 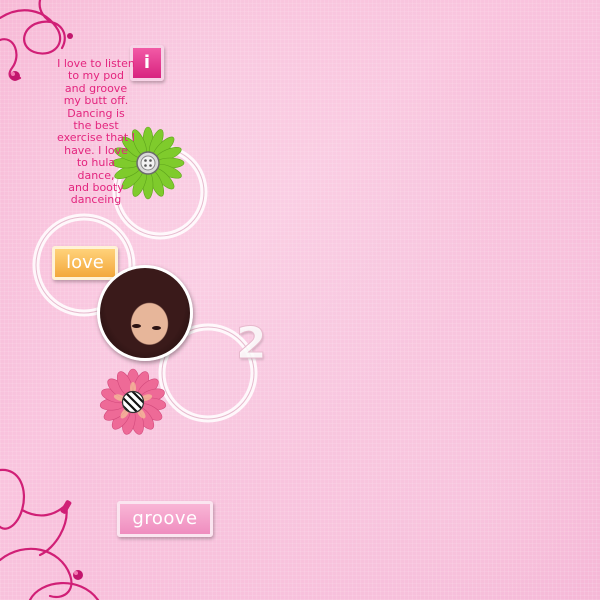 I want to click on earbud-cord-bottom-icon, so click(x=50, y=534).